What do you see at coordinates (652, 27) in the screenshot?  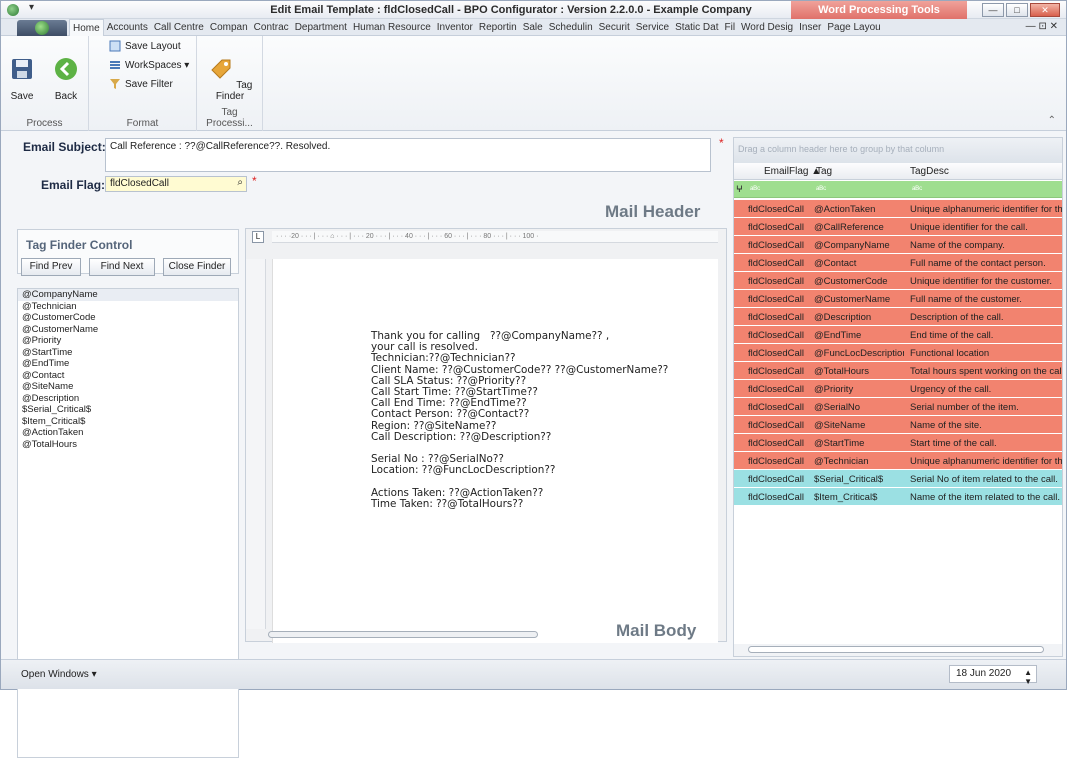 I see `tab-service: Service` at bounding box center [652, 27].